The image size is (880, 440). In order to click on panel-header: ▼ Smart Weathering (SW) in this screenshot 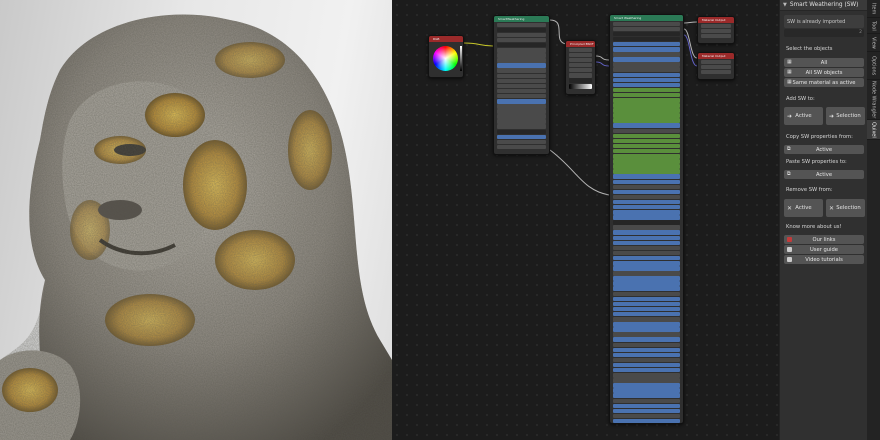, I will do `click(823, 5)`.